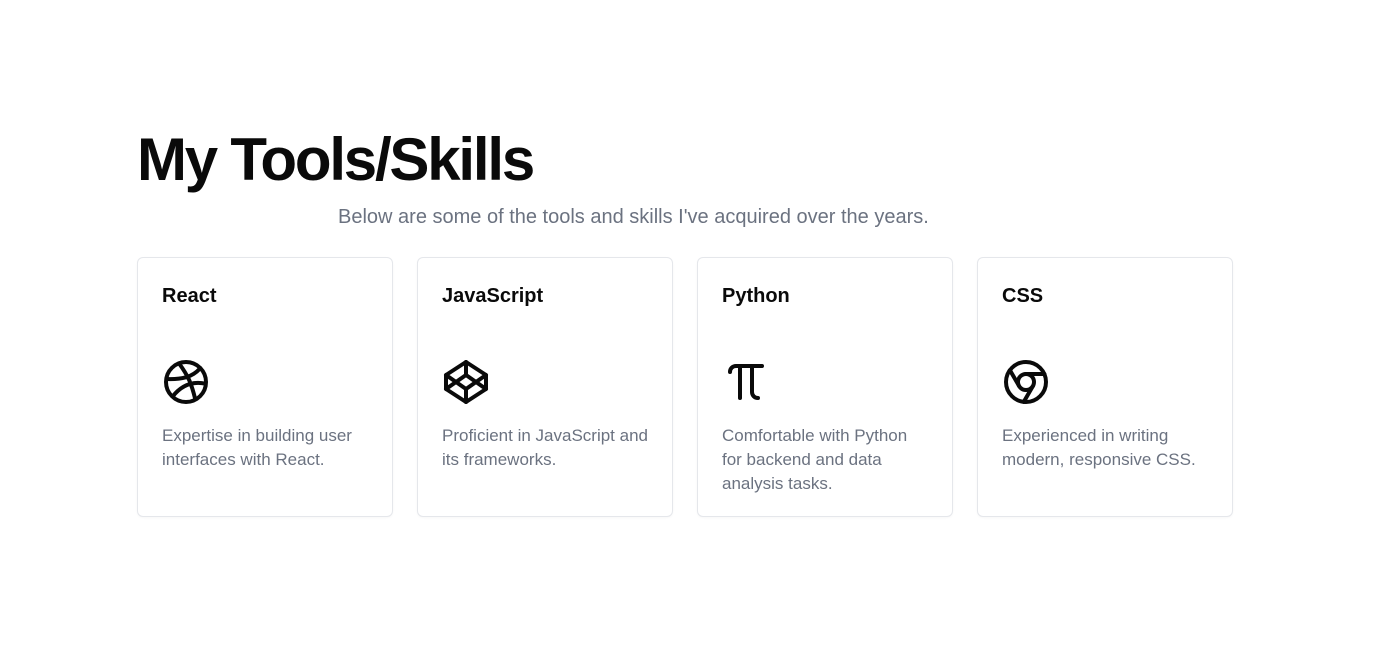 This screenshot has height=647, width=1376. What do you see at coordinates (1026, 382) in the screenshot?
I see `chrome-icon` at bounding box center [1026, 382].